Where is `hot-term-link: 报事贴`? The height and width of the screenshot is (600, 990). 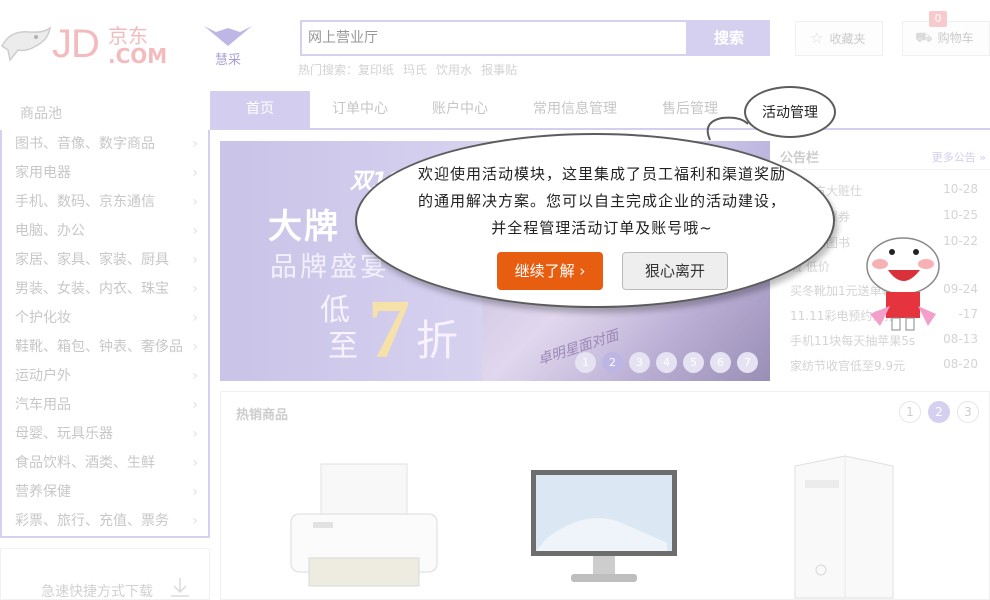 hot-term-link: 报事贴 is located at coordinates (499, 70).